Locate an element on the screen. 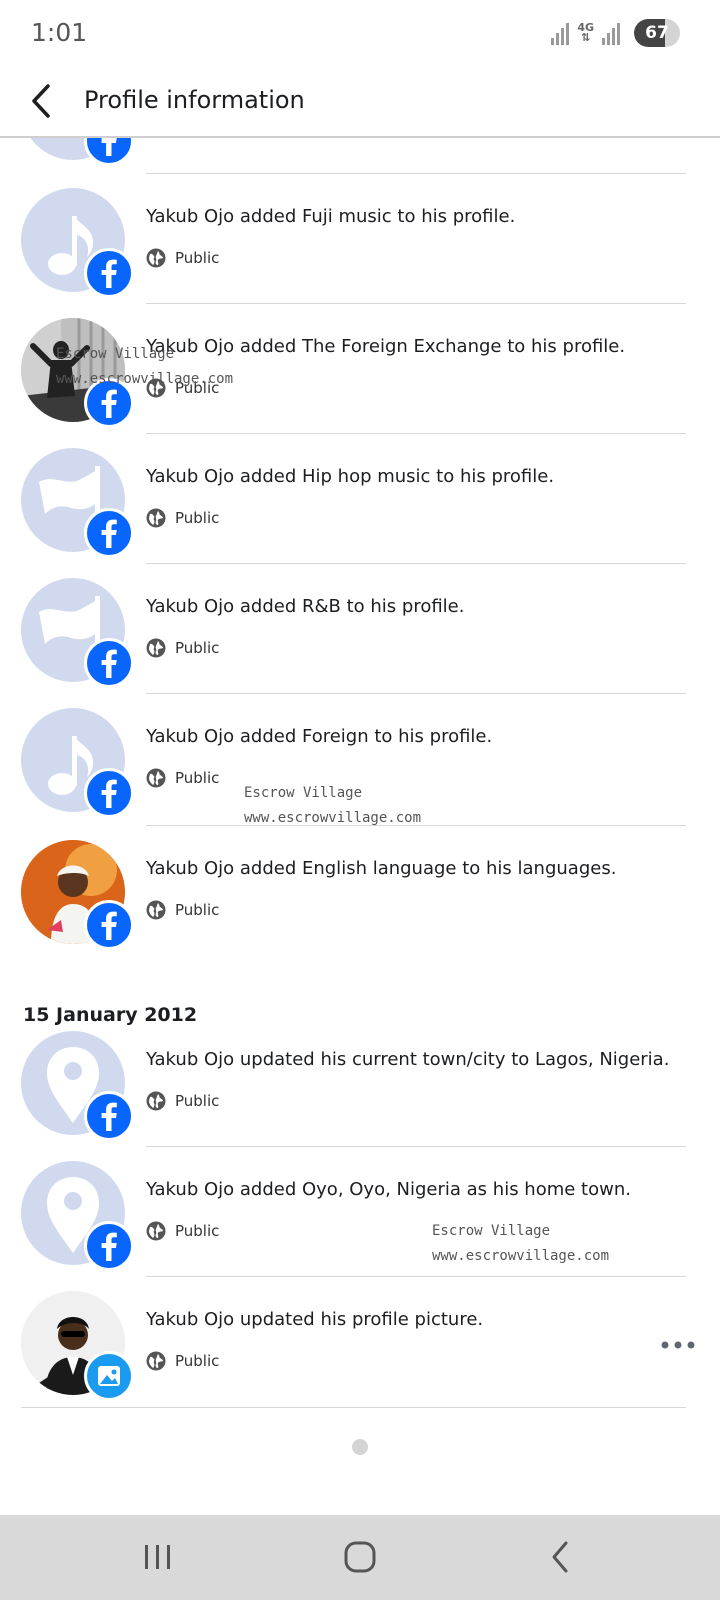 The height and width of the screenshot is (1600, 720). network-type: 4G ⇅ is located at coordinates (585, 33).